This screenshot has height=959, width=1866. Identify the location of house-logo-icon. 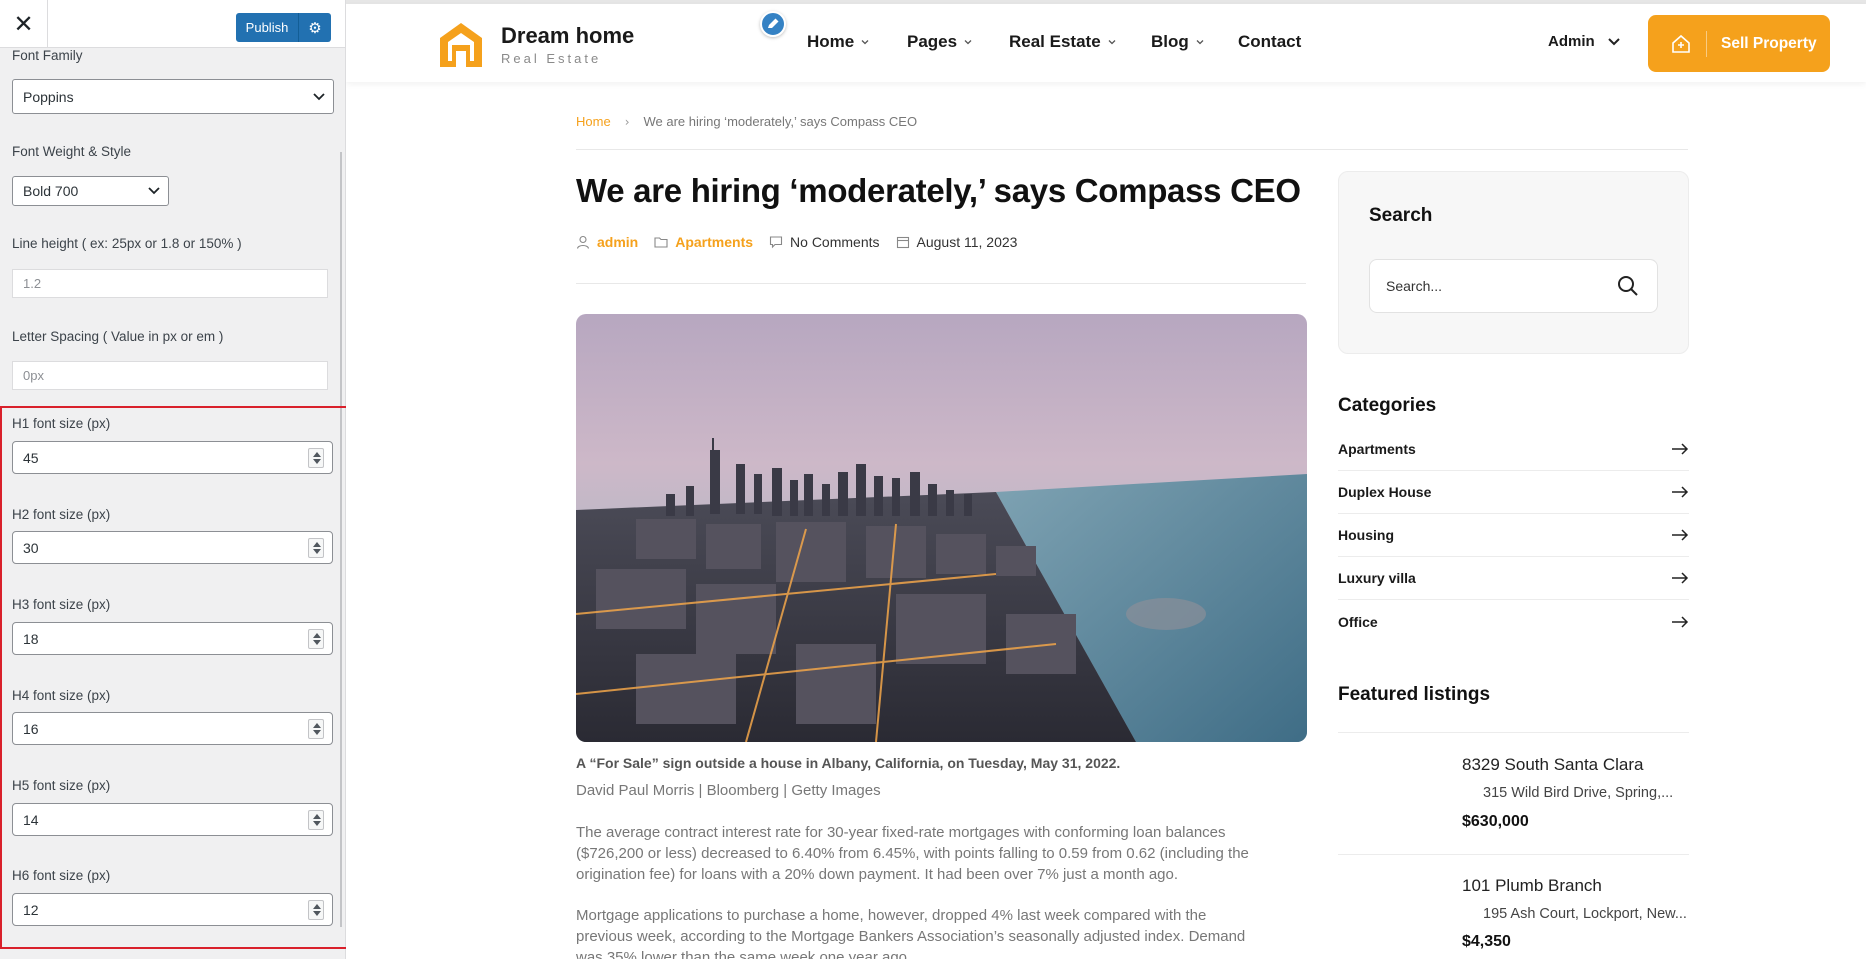
(461, 45).